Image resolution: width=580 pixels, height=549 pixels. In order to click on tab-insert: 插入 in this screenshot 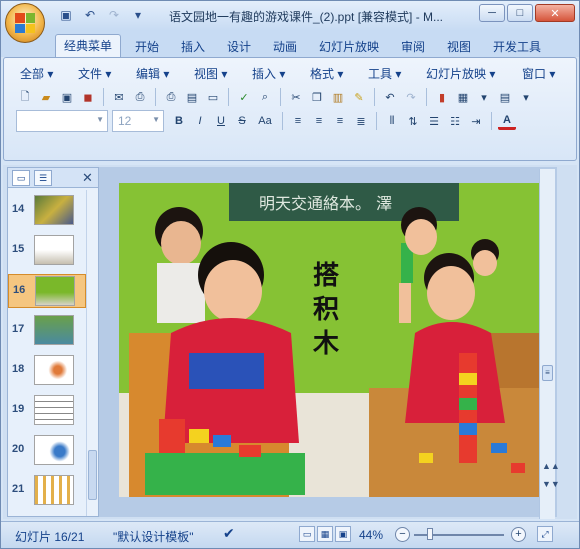, I will do `click(193, 46)`.